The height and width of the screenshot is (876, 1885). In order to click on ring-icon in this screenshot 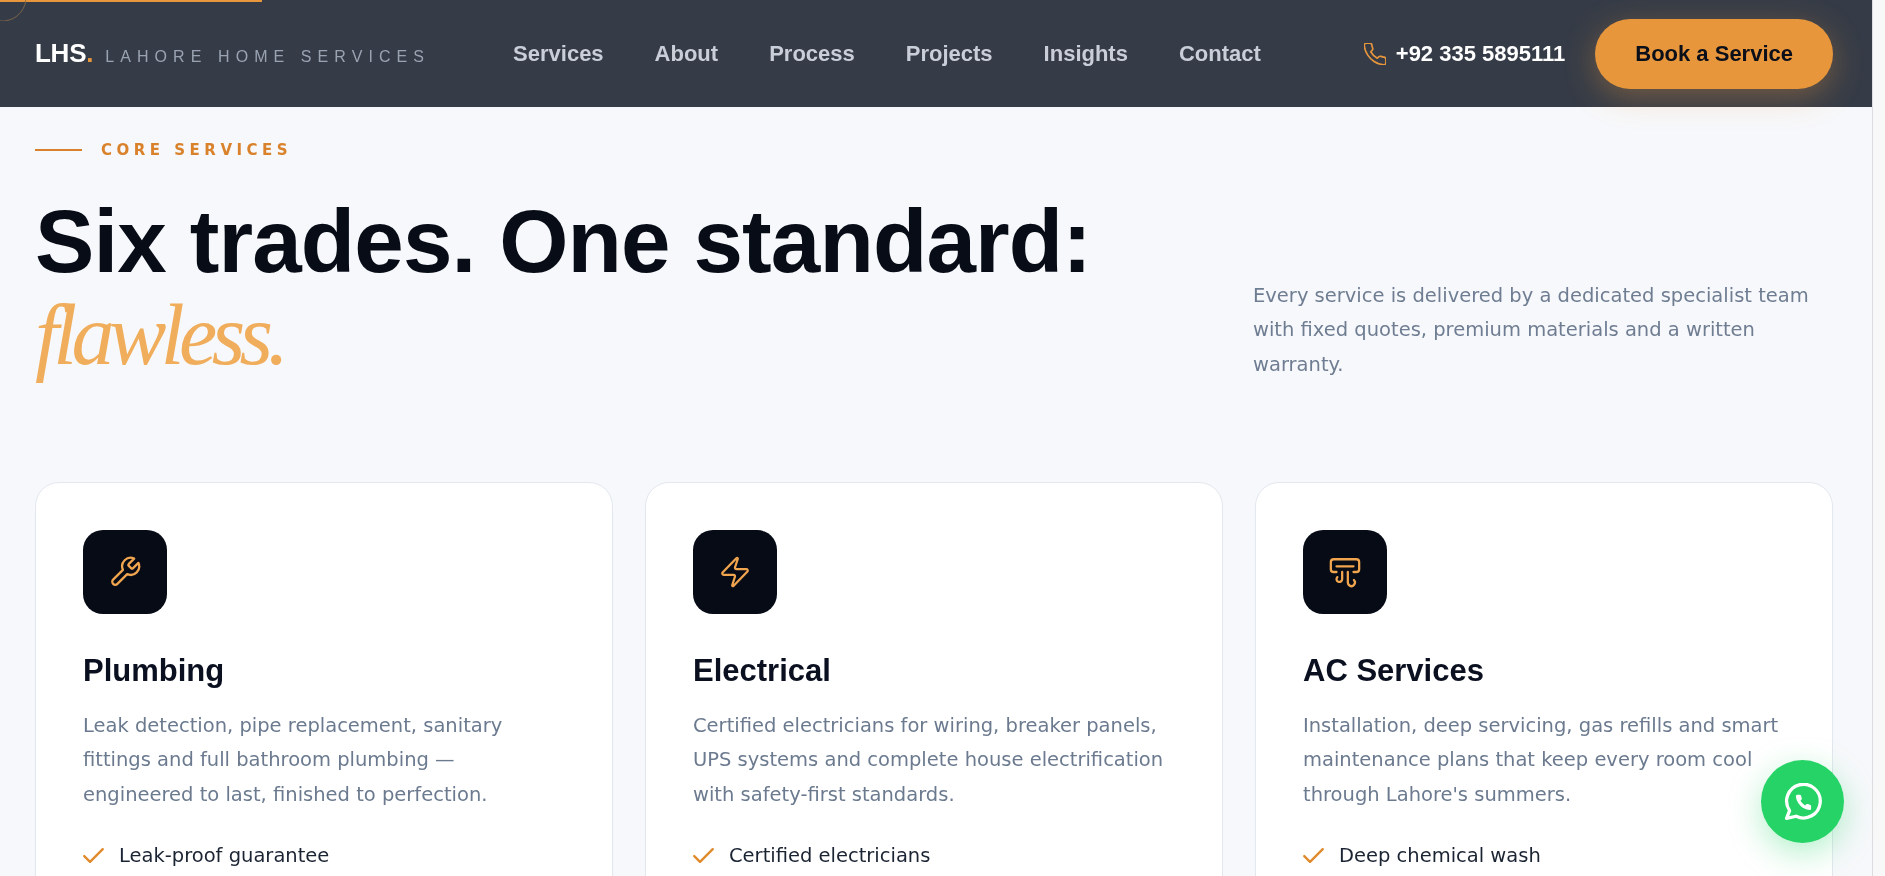, I will do `click(13, 10)`.